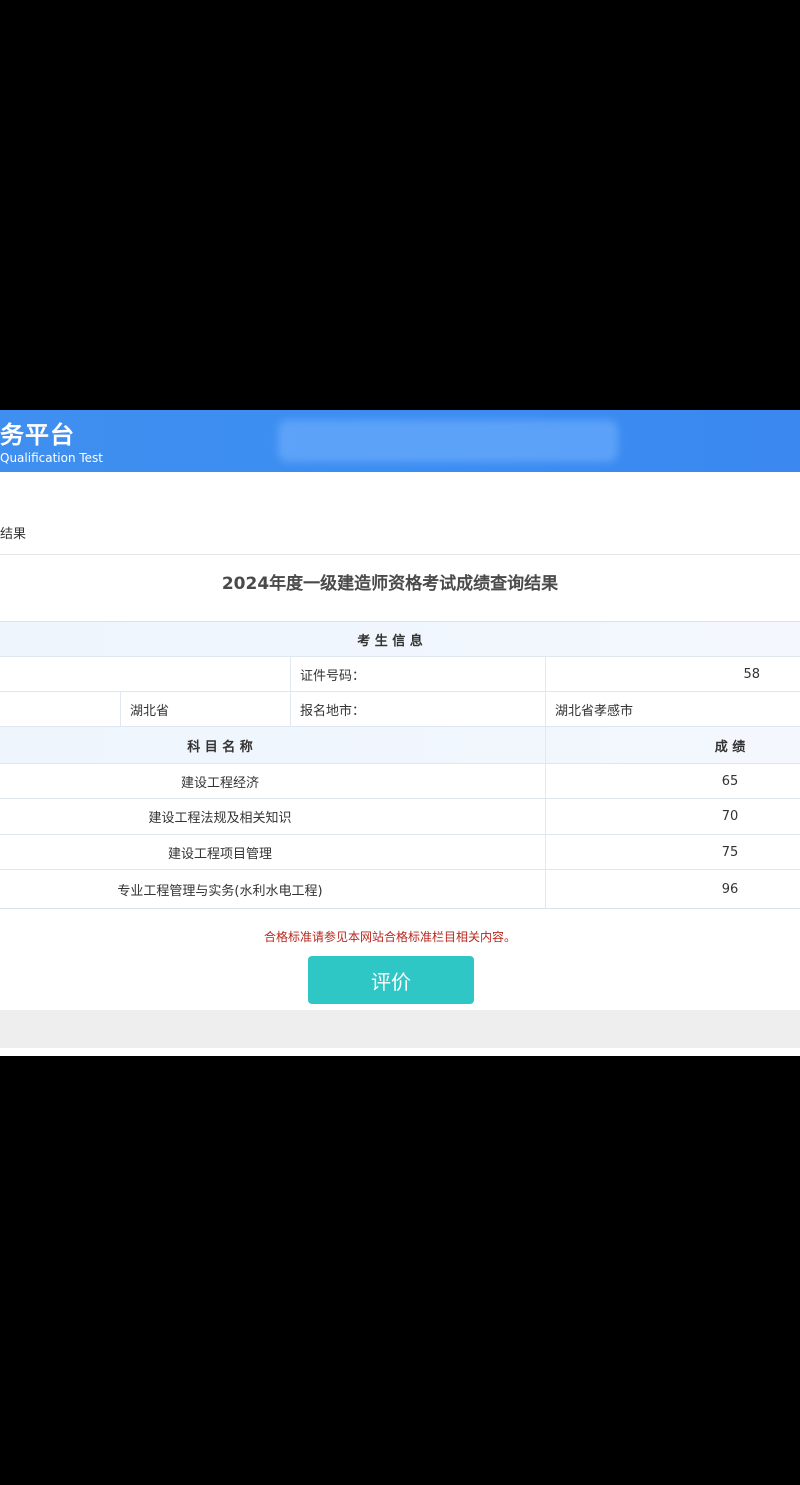 This screenshot has width=800, height=1485. Describe the element at coordinates (400, 817) in the screenshot. I see `table-row: 建设工程法规及相关知识 70` at that location.